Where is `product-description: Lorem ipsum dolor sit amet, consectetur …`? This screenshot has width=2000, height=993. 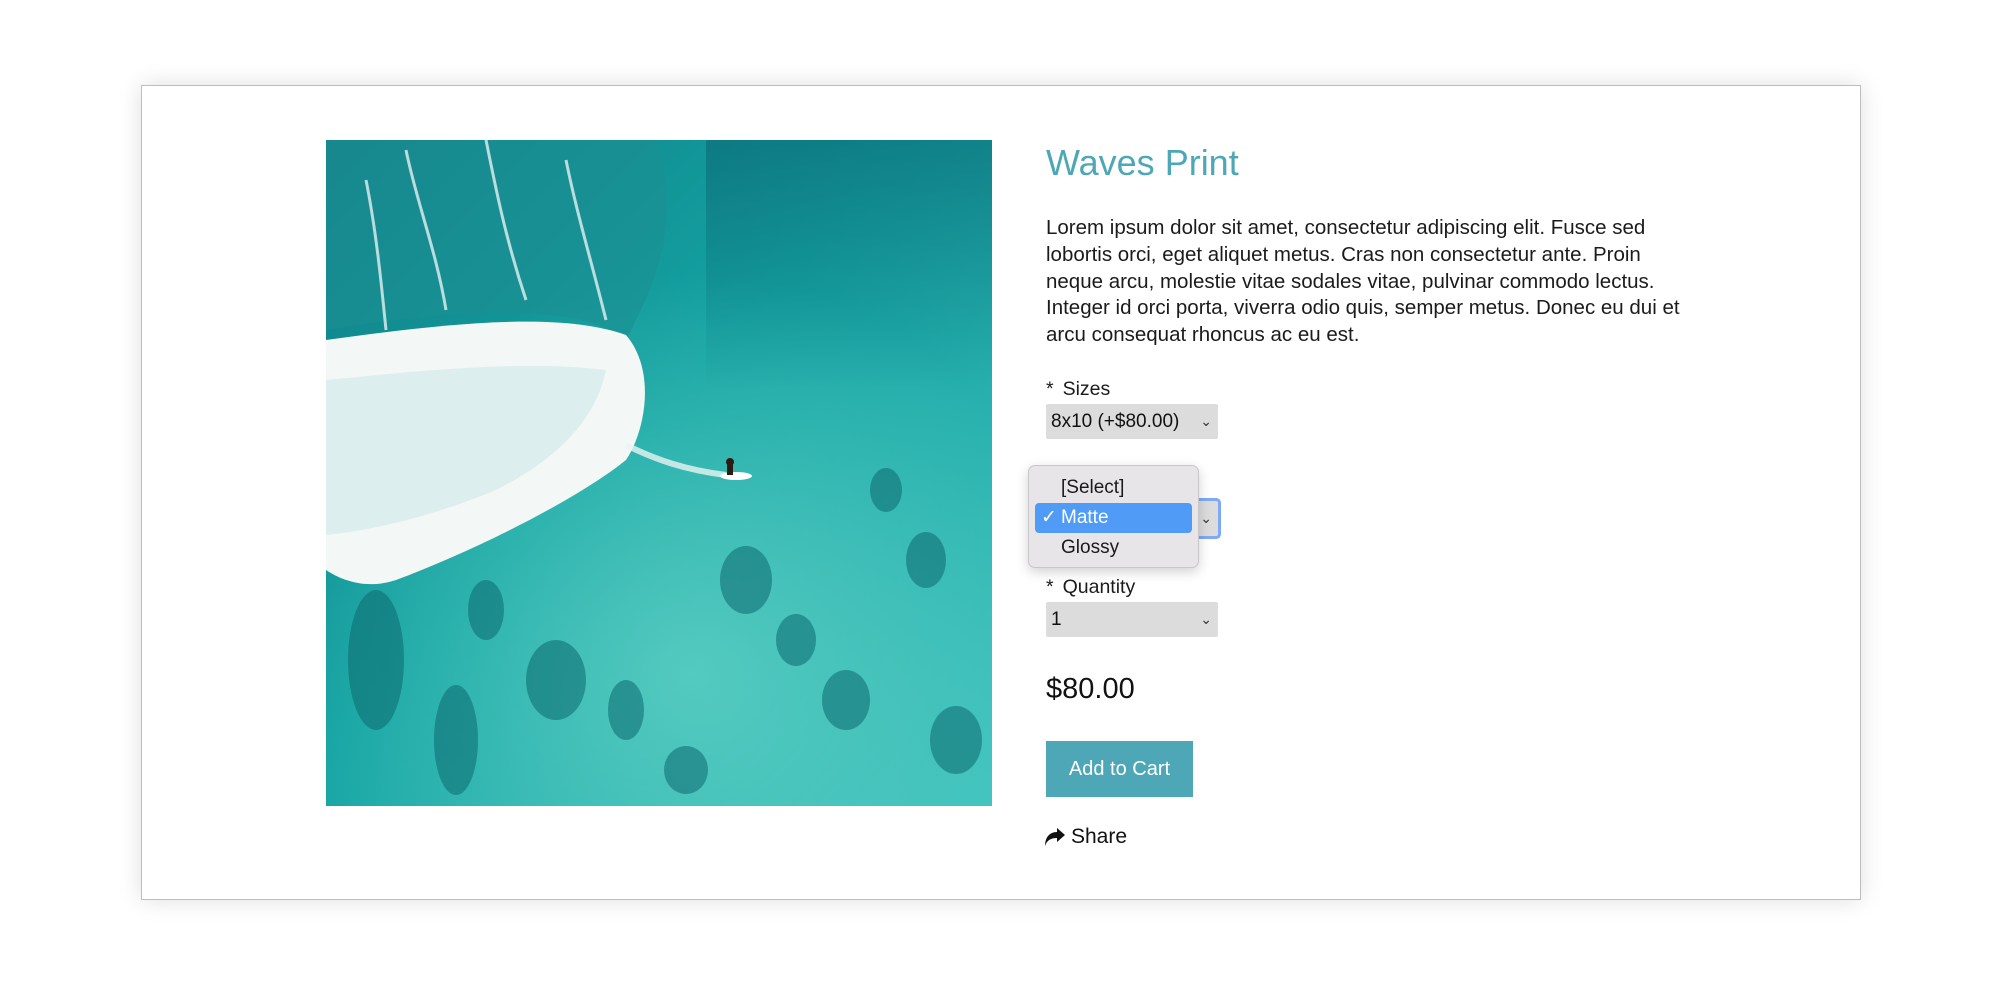
product-description: Lorem ipsum dolor sit amet, consectetur … is located at coordinates (1363, 281).